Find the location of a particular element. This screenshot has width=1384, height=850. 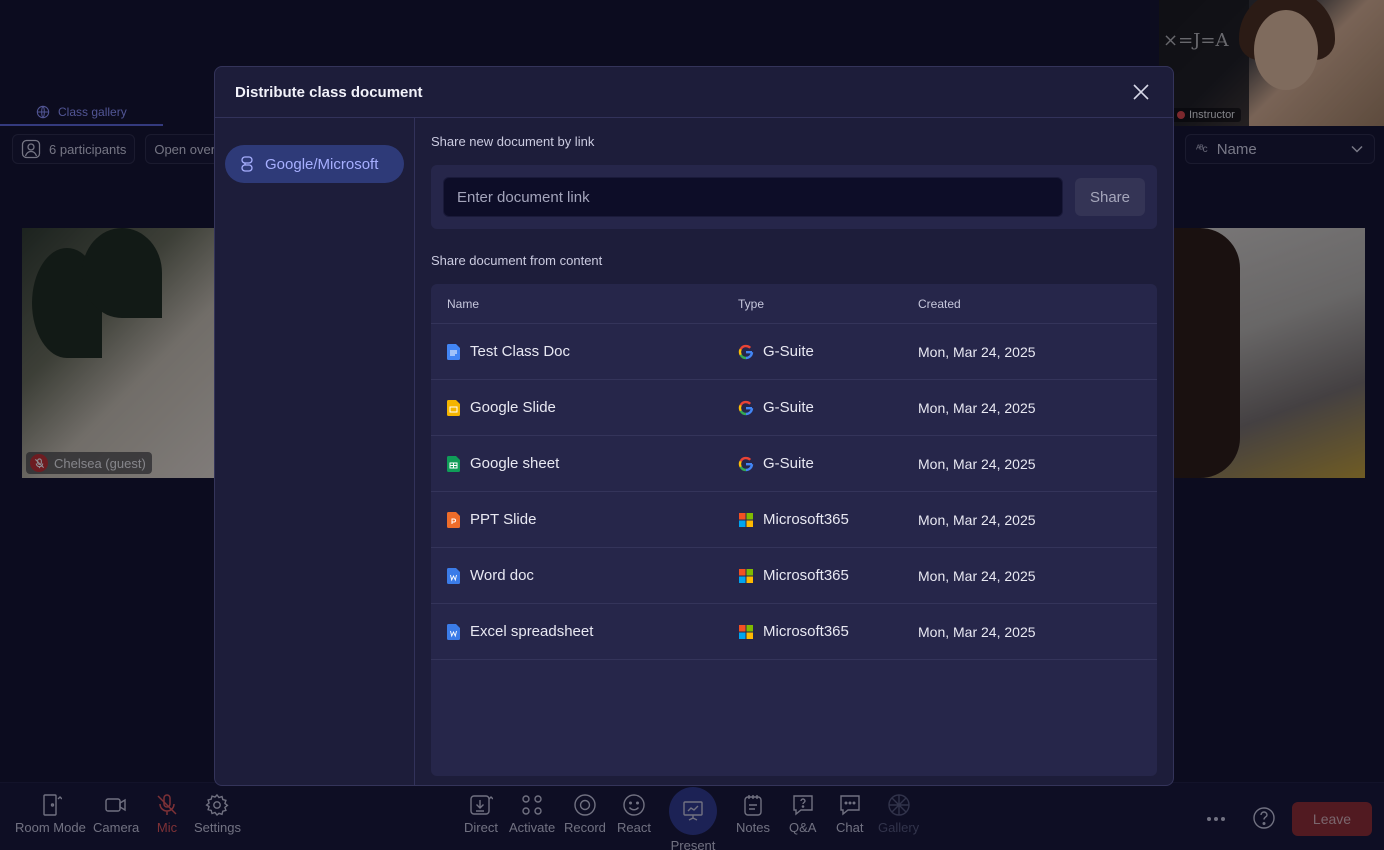

row-name: Google Slide is located at coordinates (513, 407).